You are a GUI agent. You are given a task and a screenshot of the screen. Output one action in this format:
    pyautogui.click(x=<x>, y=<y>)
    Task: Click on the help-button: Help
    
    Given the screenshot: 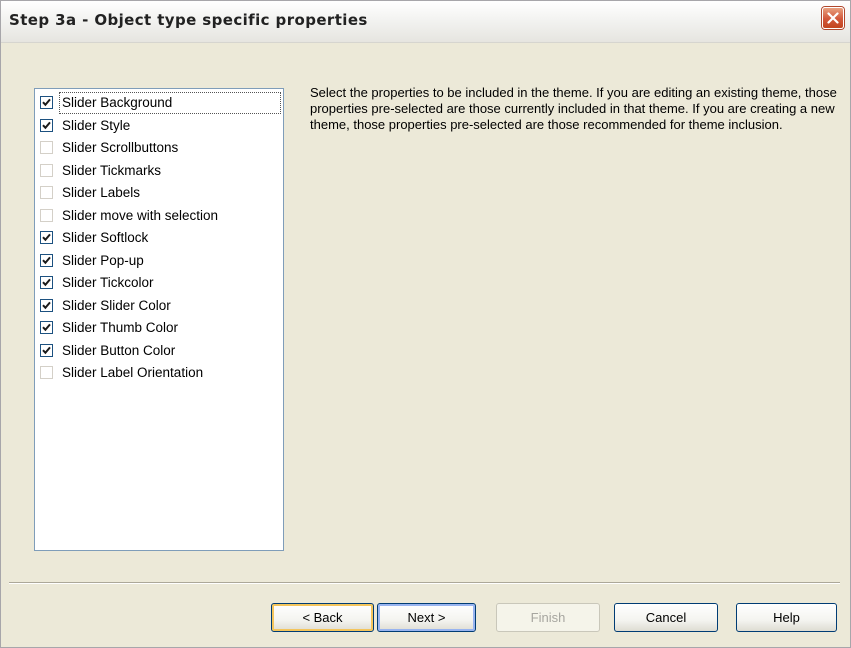 What is the action you would take?
    pyautogui.click(x=786, y=617)
    